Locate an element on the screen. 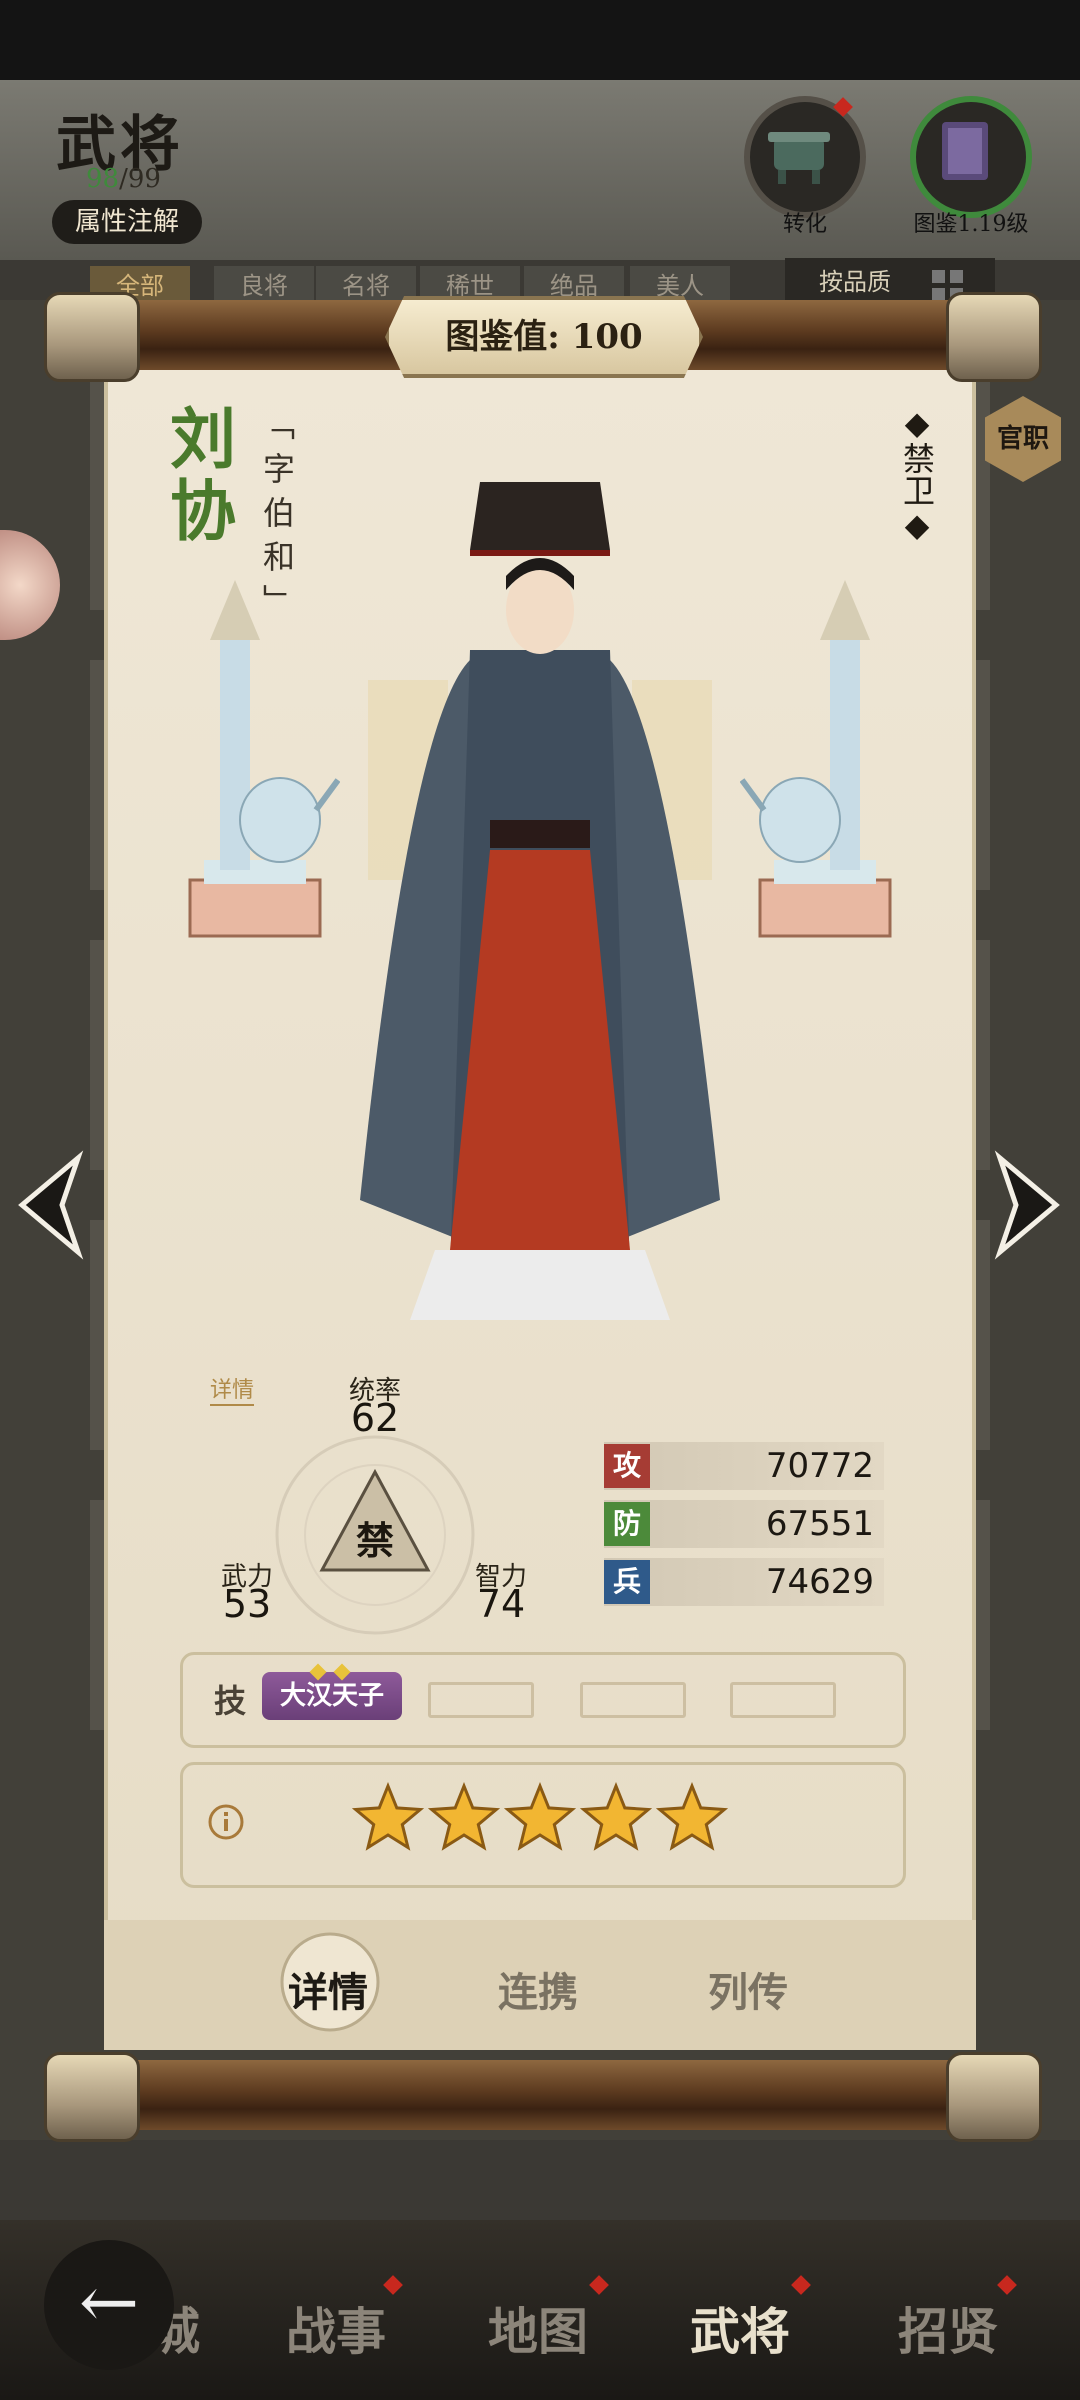  back-arrow-icon: ← is located at coordinates (109, 2302).